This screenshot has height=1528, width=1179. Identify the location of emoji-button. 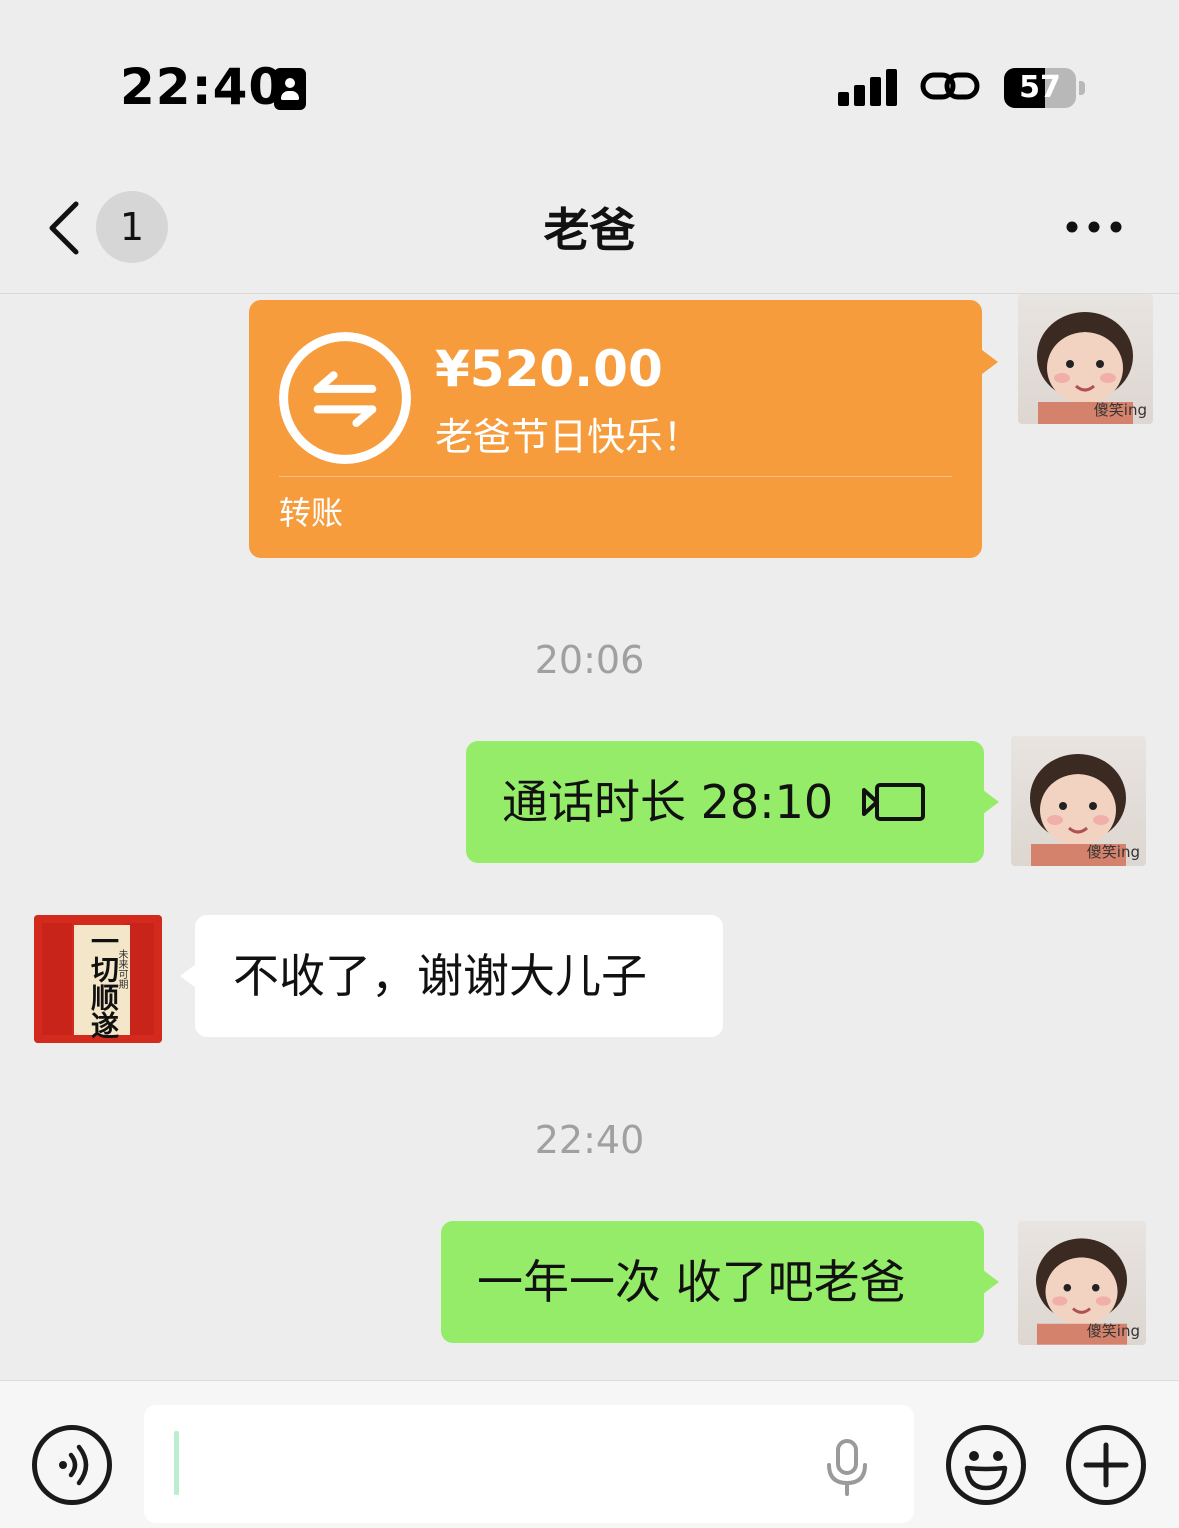
(986, 1465).